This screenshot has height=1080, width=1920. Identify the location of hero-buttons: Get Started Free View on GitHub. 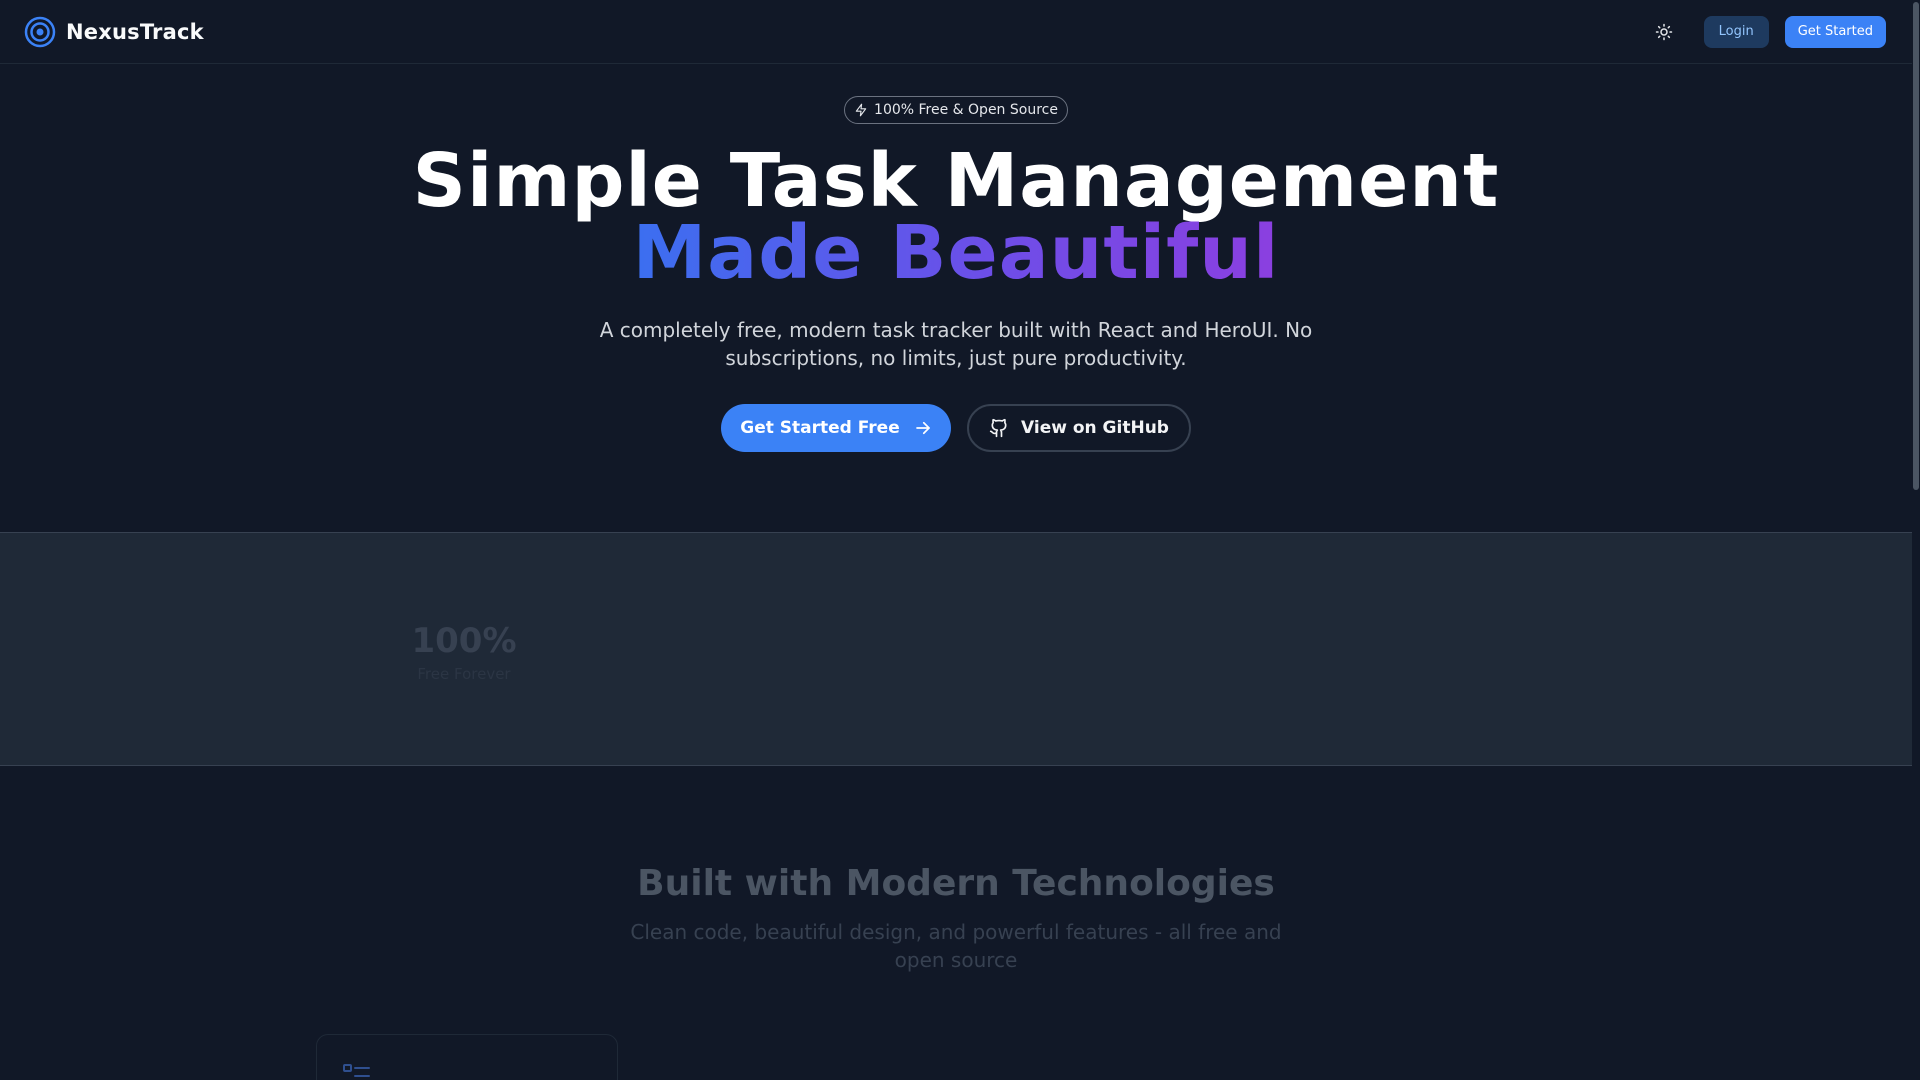
(956, 428).